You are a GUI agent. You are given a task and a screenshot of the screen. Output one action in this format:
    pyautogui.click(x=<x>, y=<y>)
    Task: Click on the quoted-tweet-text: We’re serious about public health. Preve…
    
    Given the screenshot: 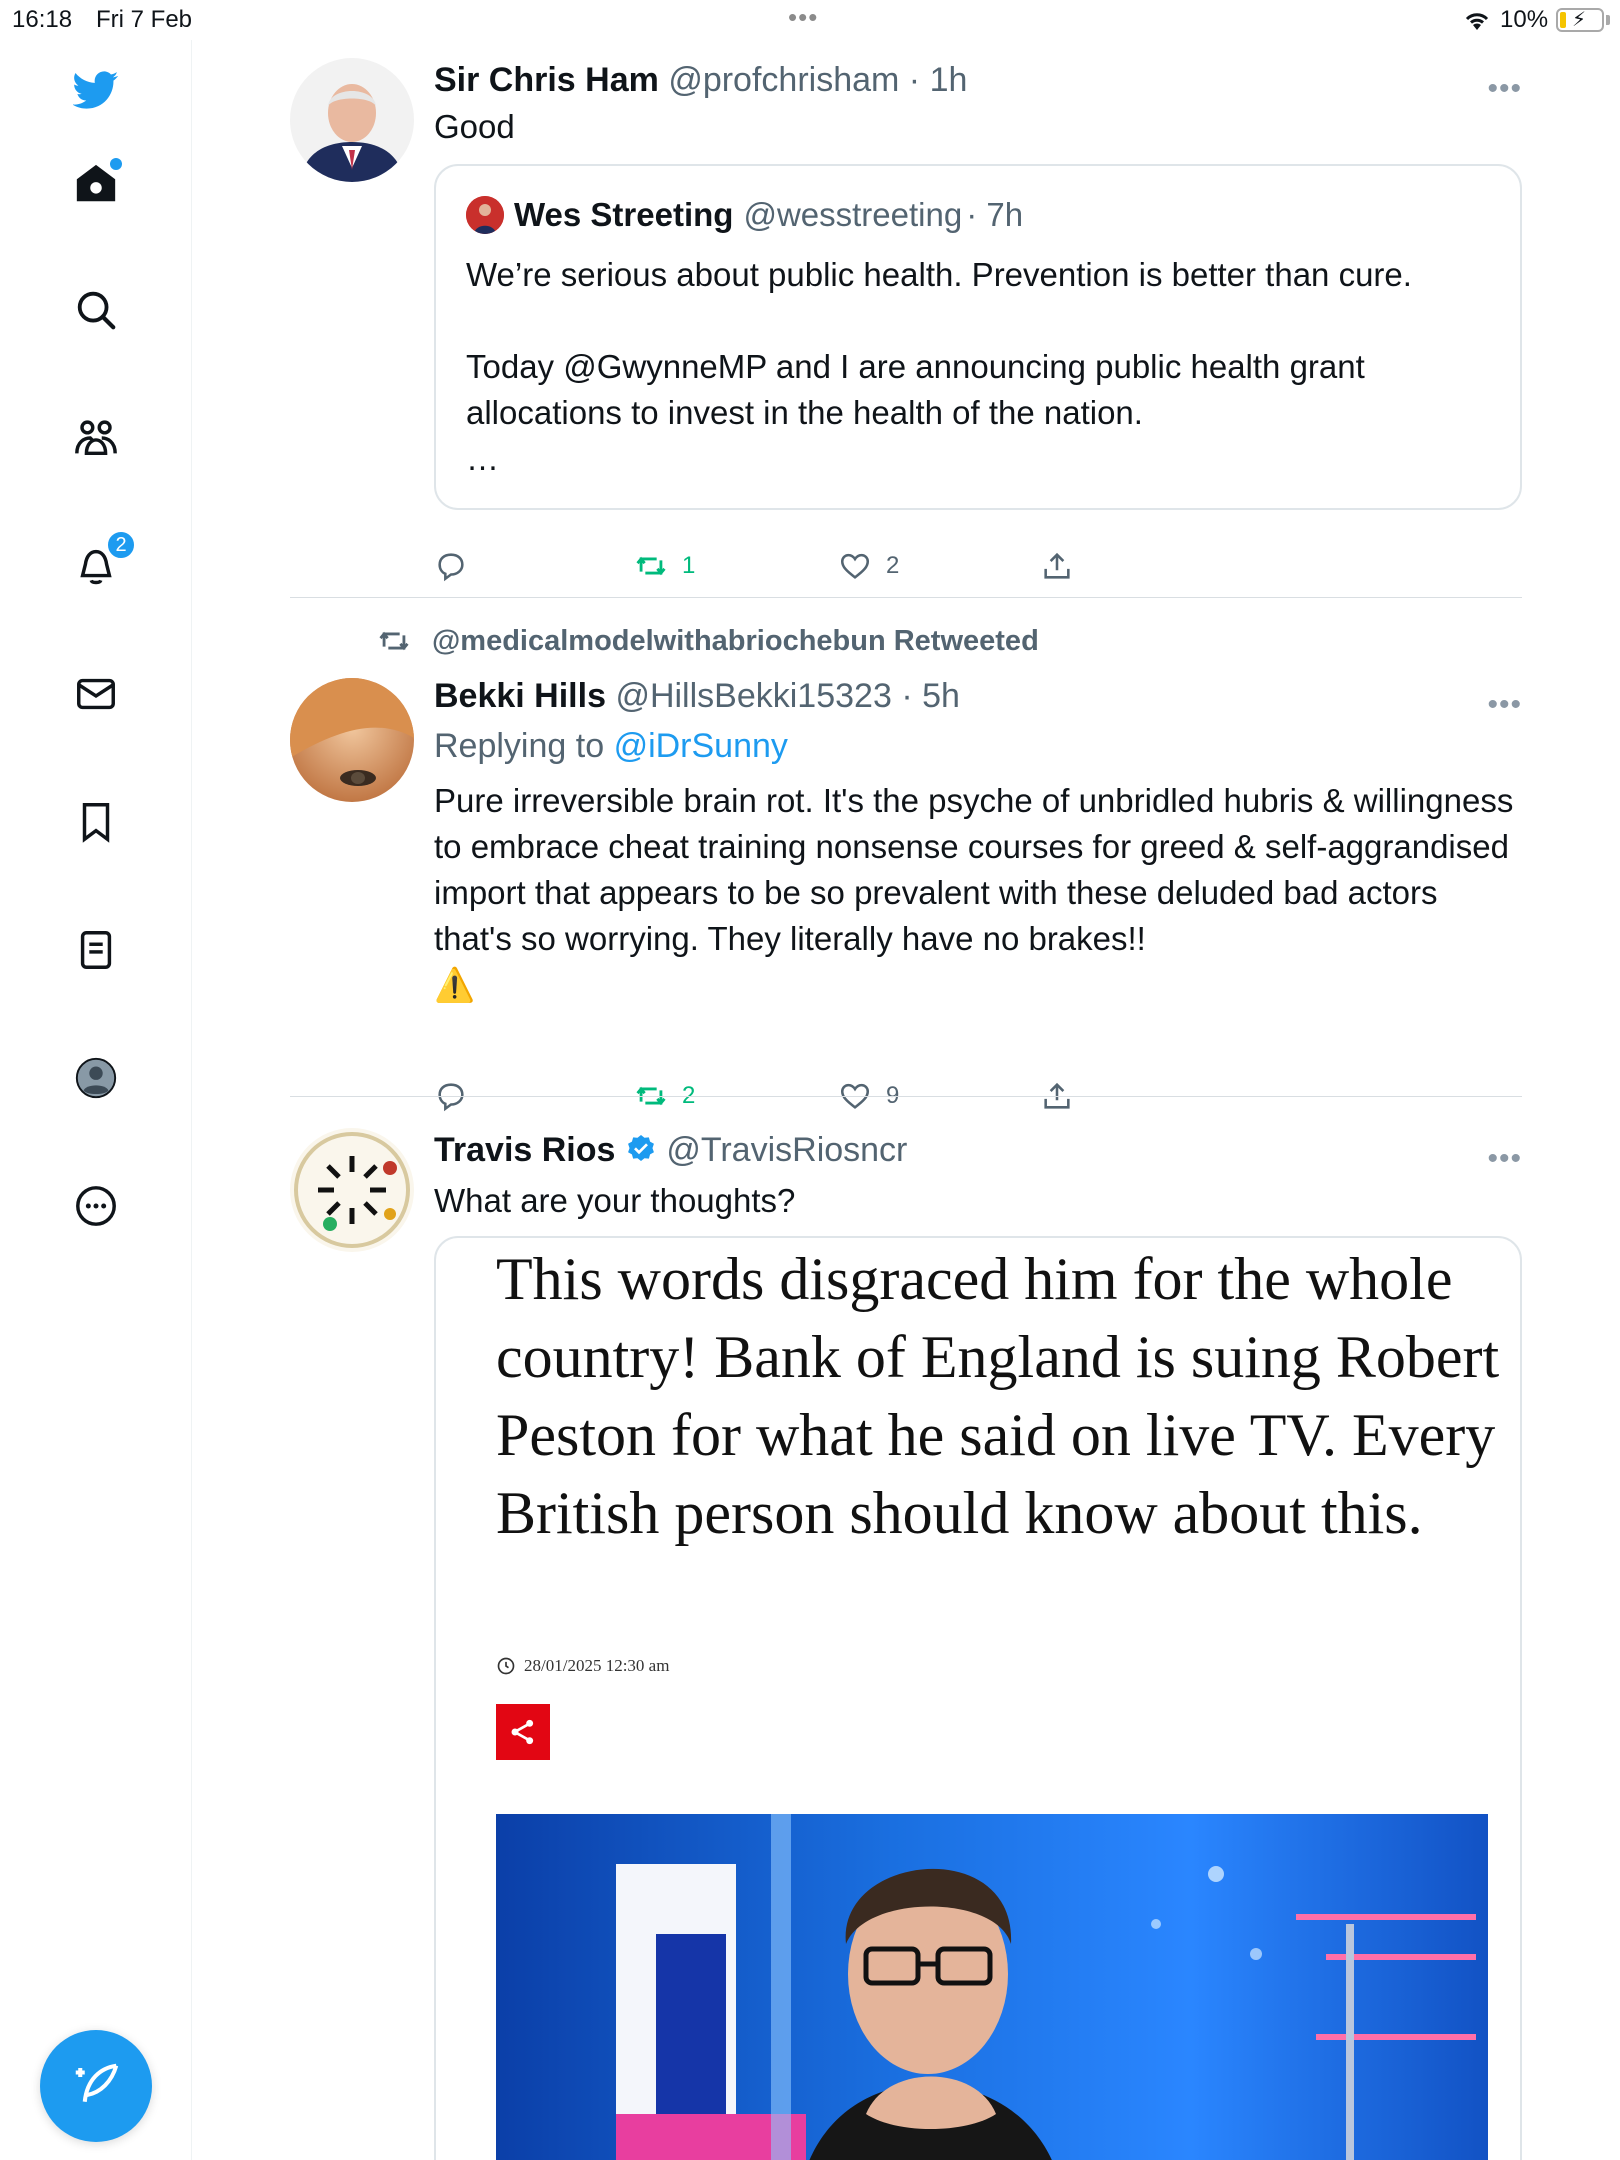 What is the action you would take?
    pyautogui.click(x=981, y=367)
    